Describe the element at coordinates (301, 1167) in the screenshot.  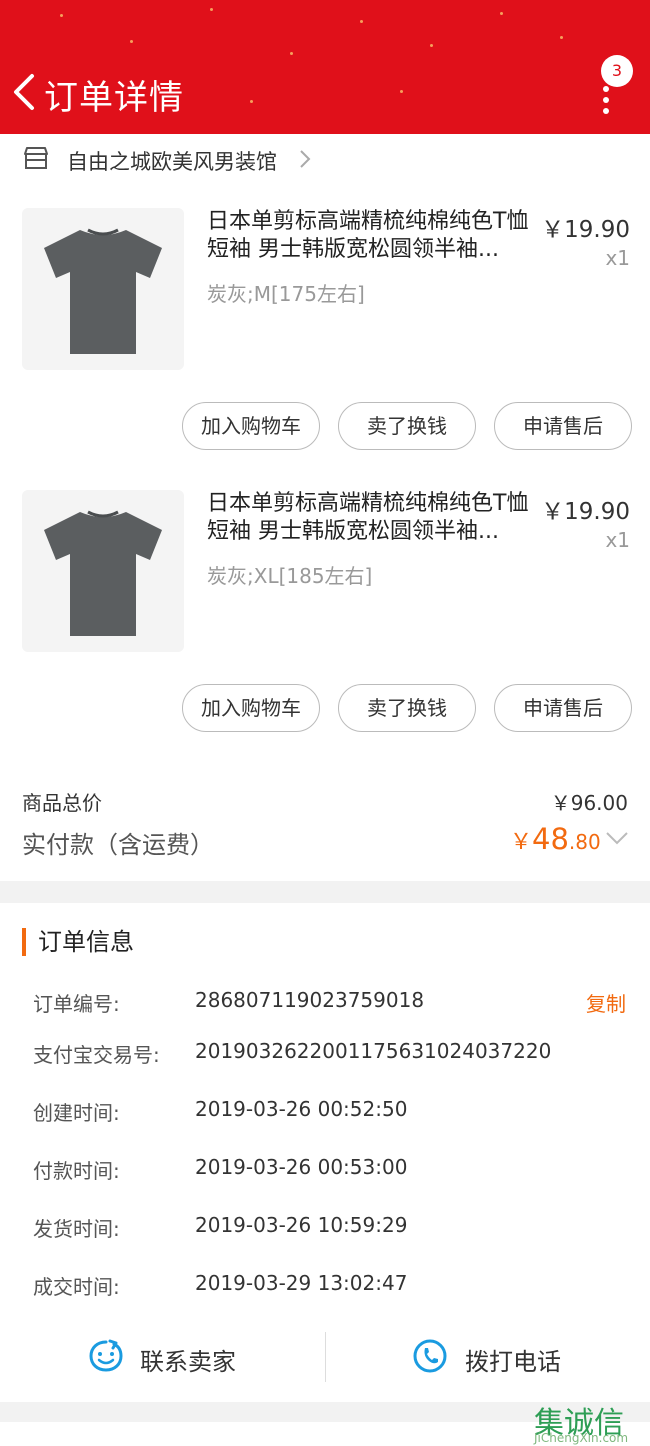
I see `info-value: 2019-03-26 00:53:00` at that location.